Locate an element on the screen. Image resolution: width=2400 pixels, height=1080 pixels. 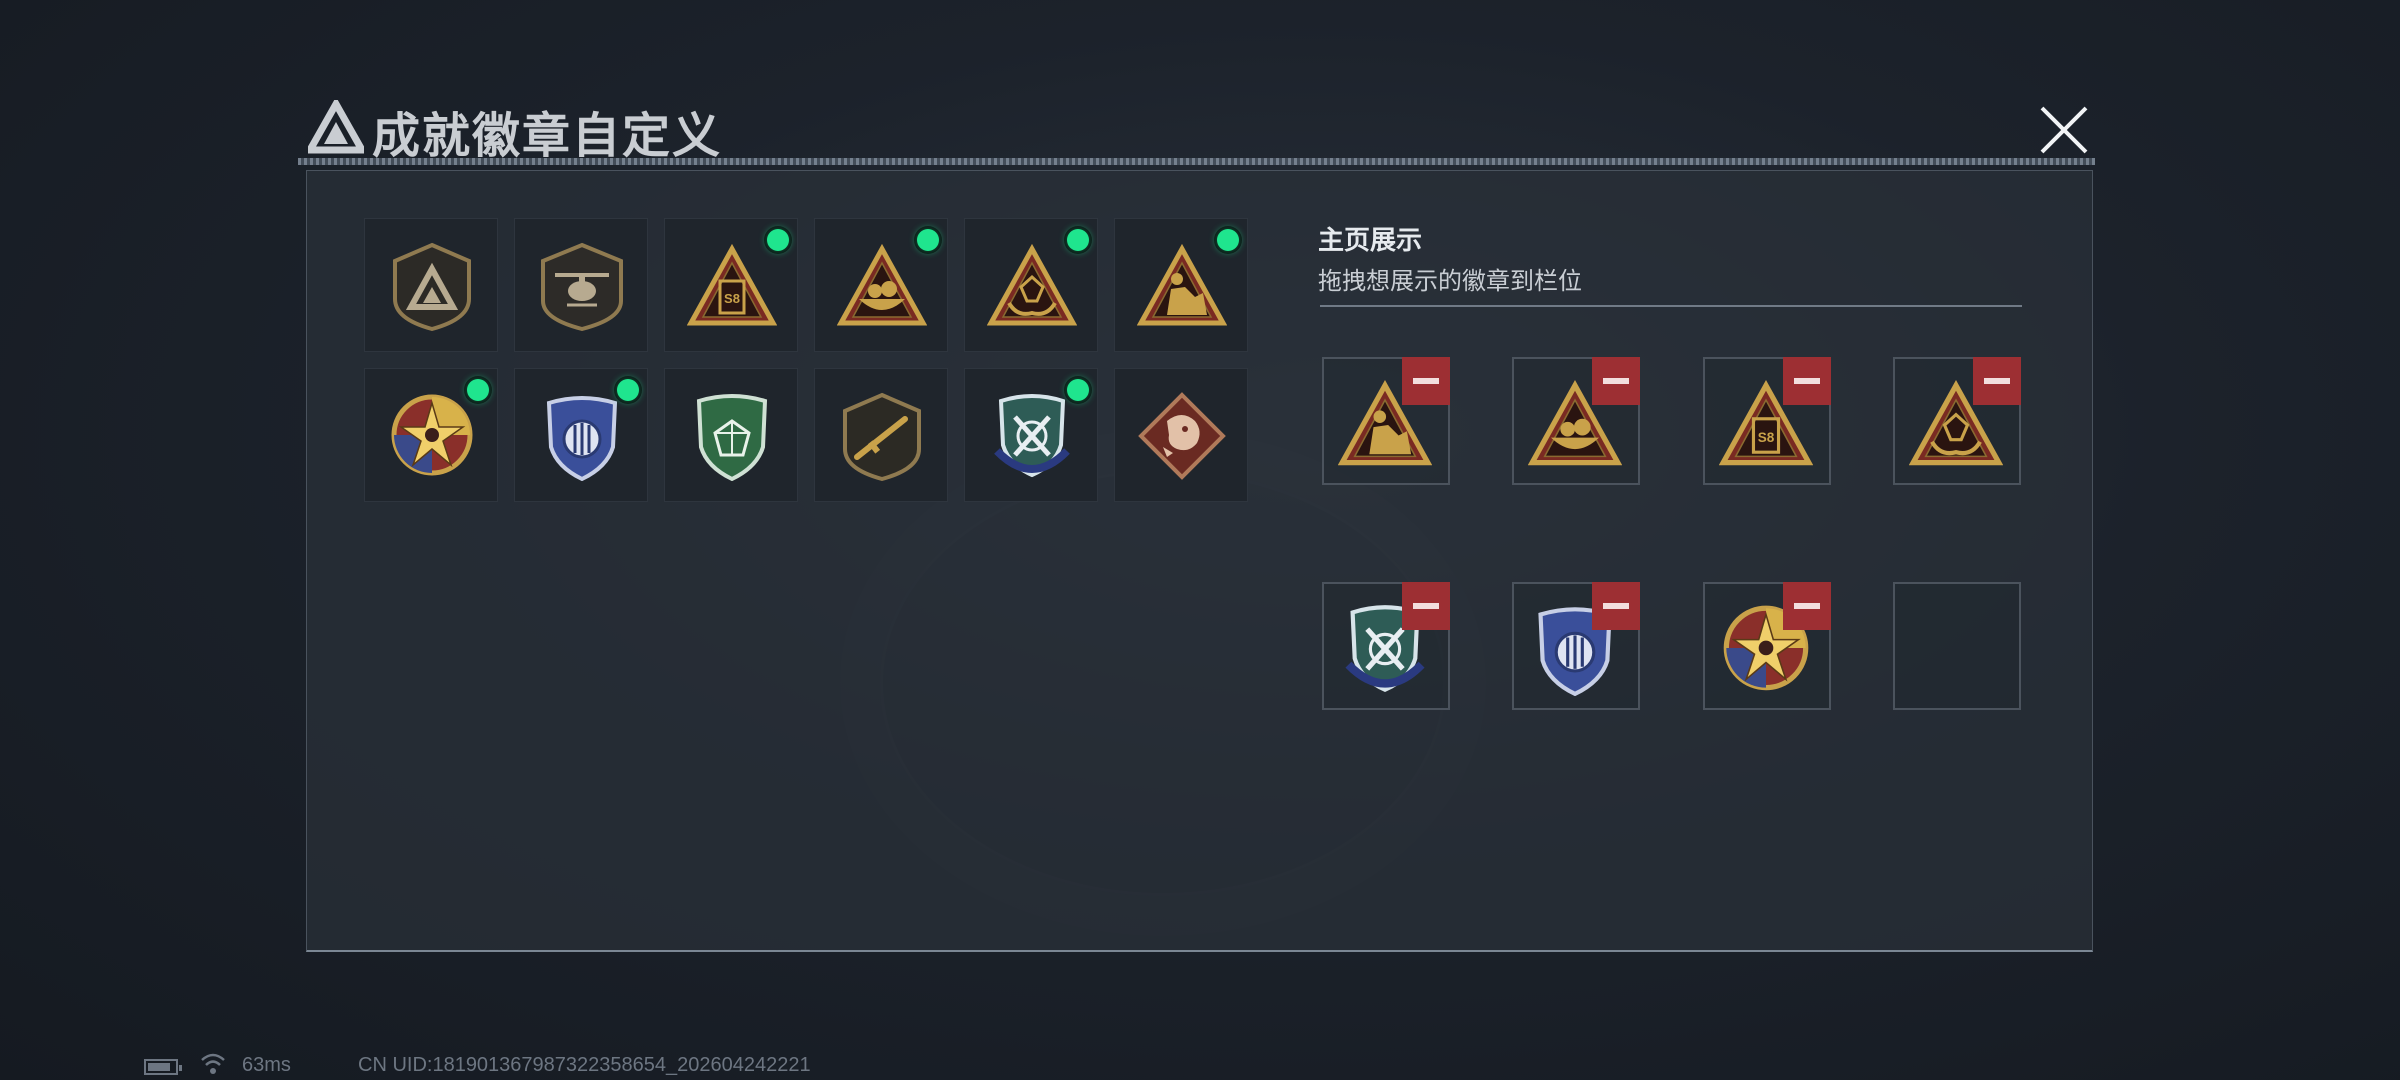
dragon-diamond-badge-icon is located at coordinates (1182, 436).